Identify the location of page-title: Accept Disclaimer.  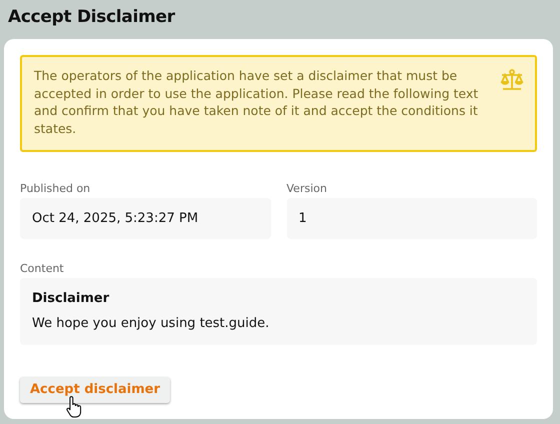
(92, 17).